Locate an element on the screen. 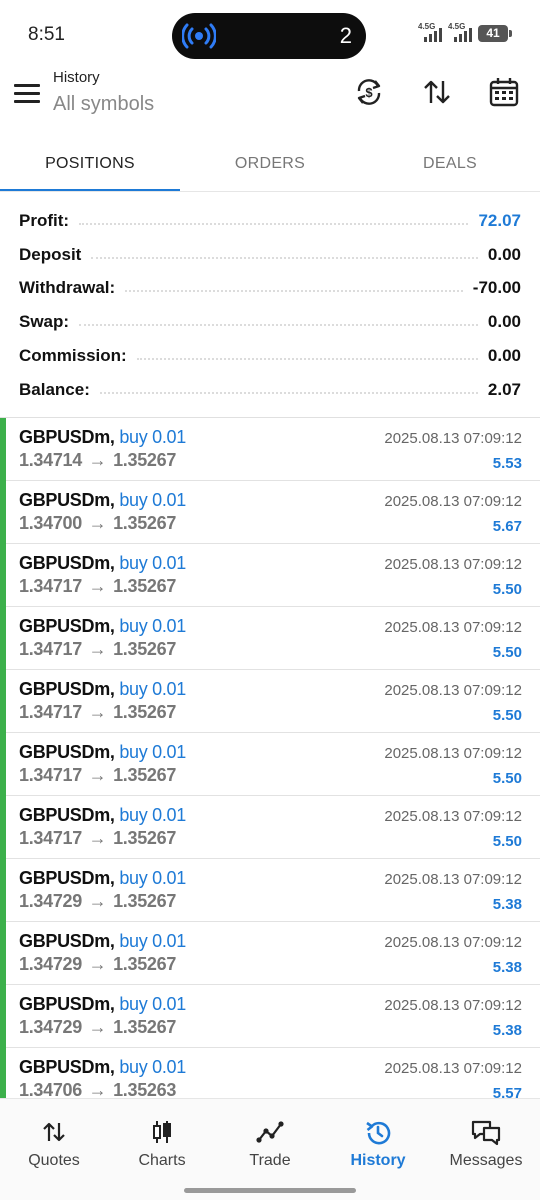 Image resolution: width=540 pixels, height=1200 pixels. dynamic-island: 2 is located at coordinates (269, 36).